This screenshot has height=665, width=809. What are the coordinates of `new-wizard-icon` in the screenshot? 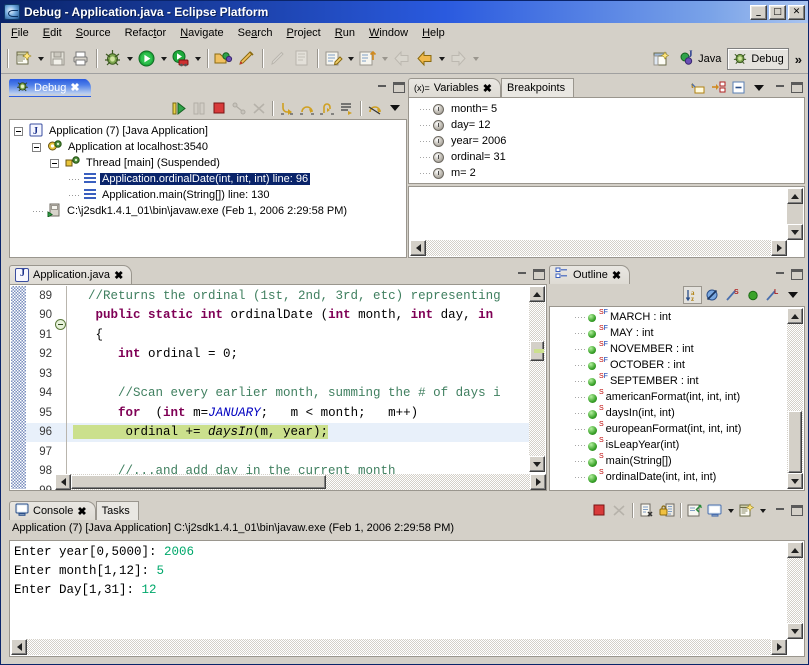 It's located at (23, 58).